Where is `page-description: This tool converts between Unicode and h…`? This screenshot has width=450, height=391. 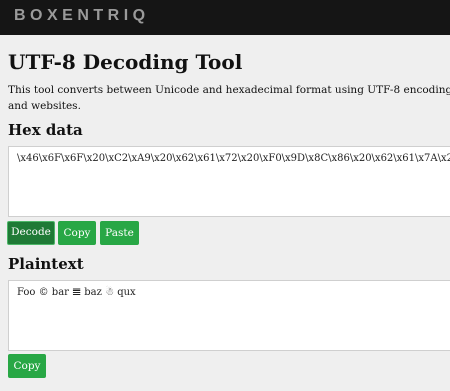 page-description: This tool converts between Unicode and h… is located at coordinates (229, 98).